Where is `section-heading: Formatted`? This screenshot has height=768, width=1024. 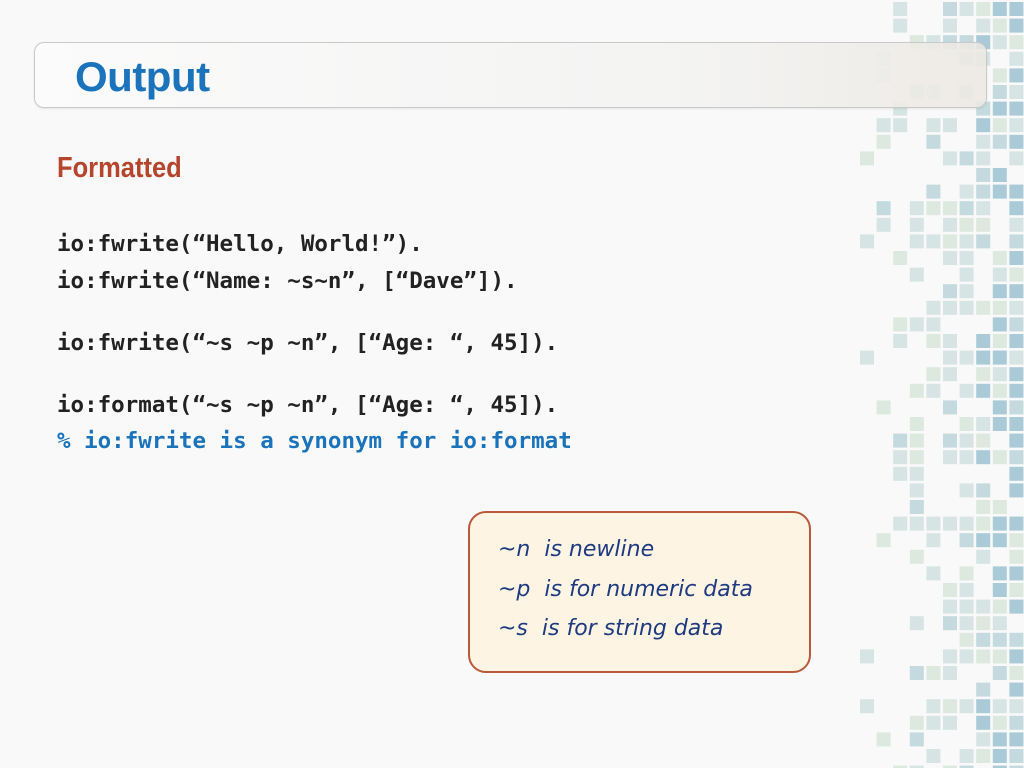
section-heading: Formatted is located at coordinates (119, 168).